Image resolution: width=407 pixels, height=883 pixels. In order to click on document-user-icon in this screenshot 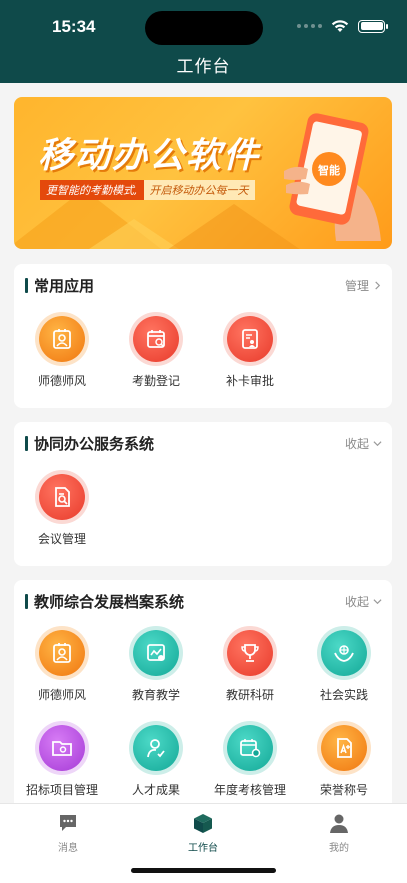, I will do `click(250, 339)`.